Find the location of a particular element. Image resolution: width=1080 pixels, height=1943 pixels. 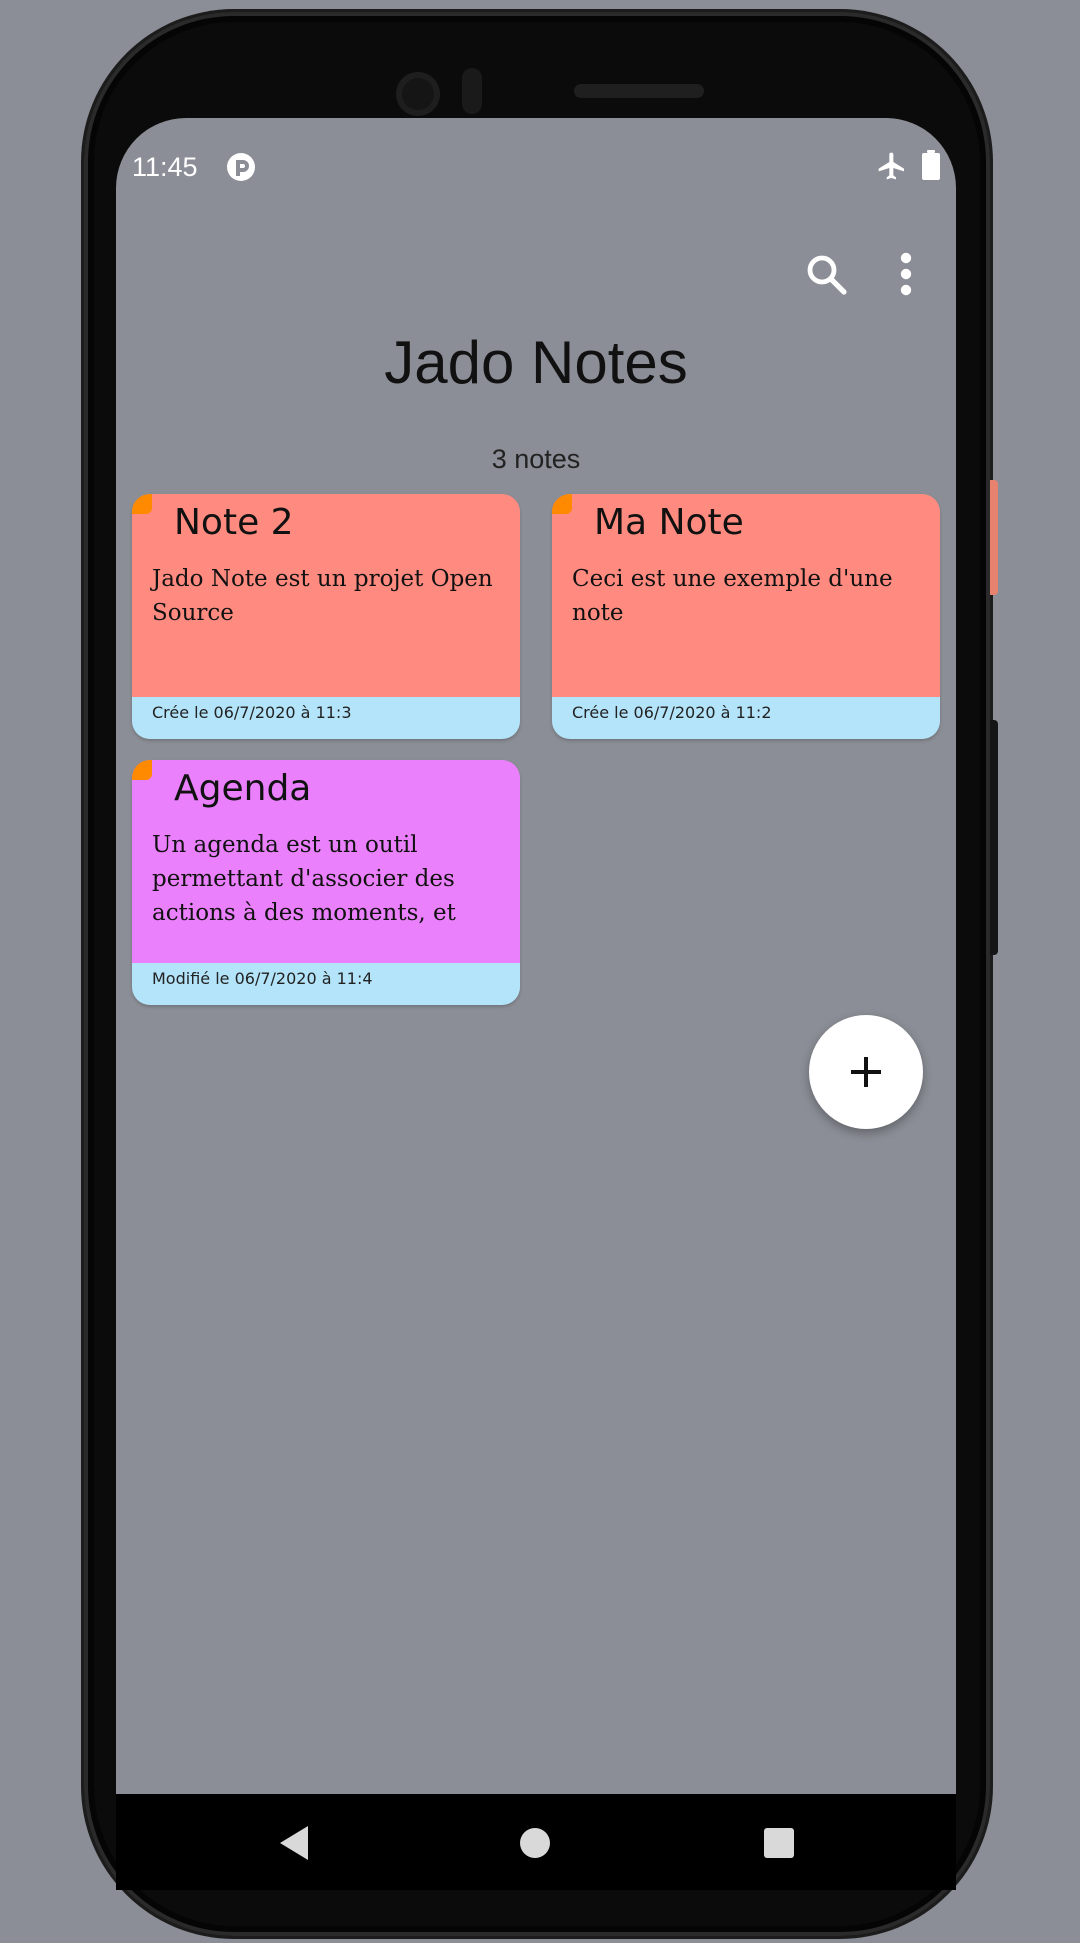

proximity-sensor is located at coordinates (472, 91).